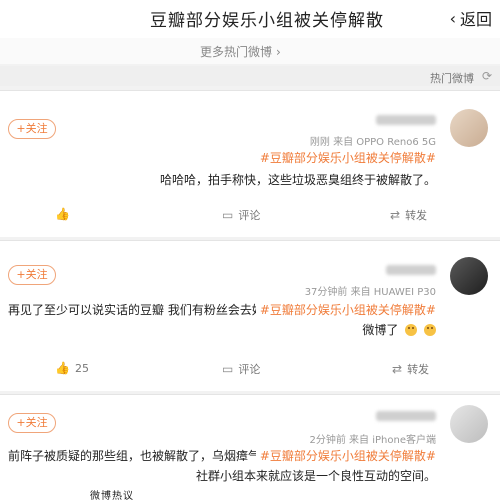 The width and height of the screenshot is (500, 502). Describe the element at coordinates (315, 476) in the screenshot. I see `post-text-line: 社群小组本来就应该是一个良性互动的空间。` at that location.